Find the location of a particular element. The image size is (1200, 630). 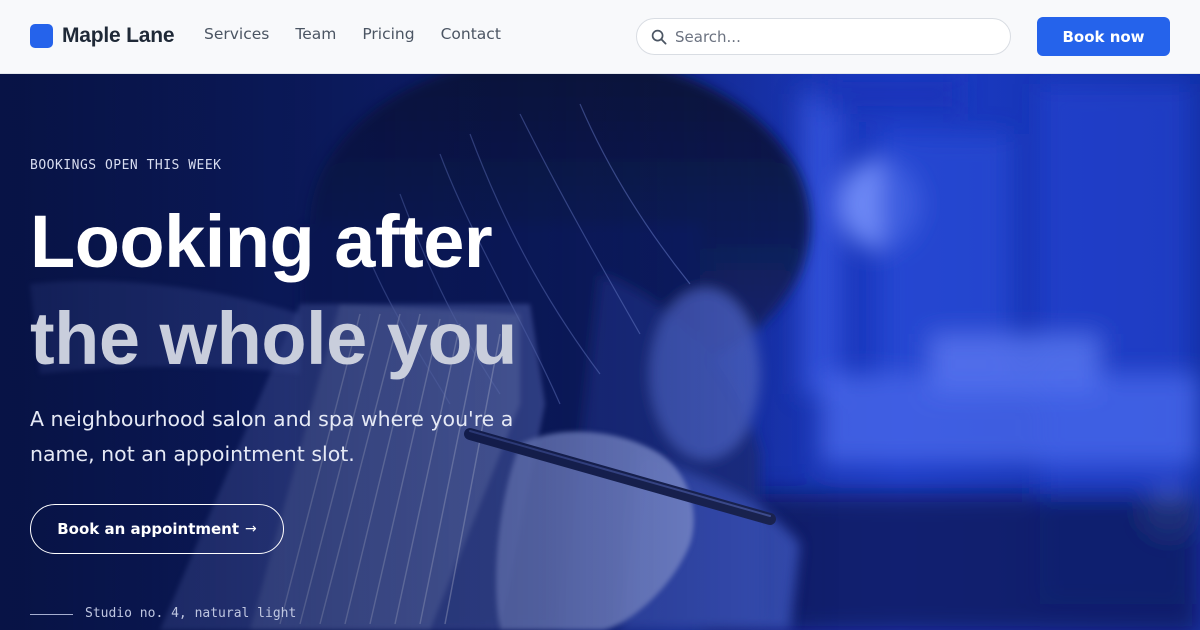

search-box is located at coordinates (823, 36).